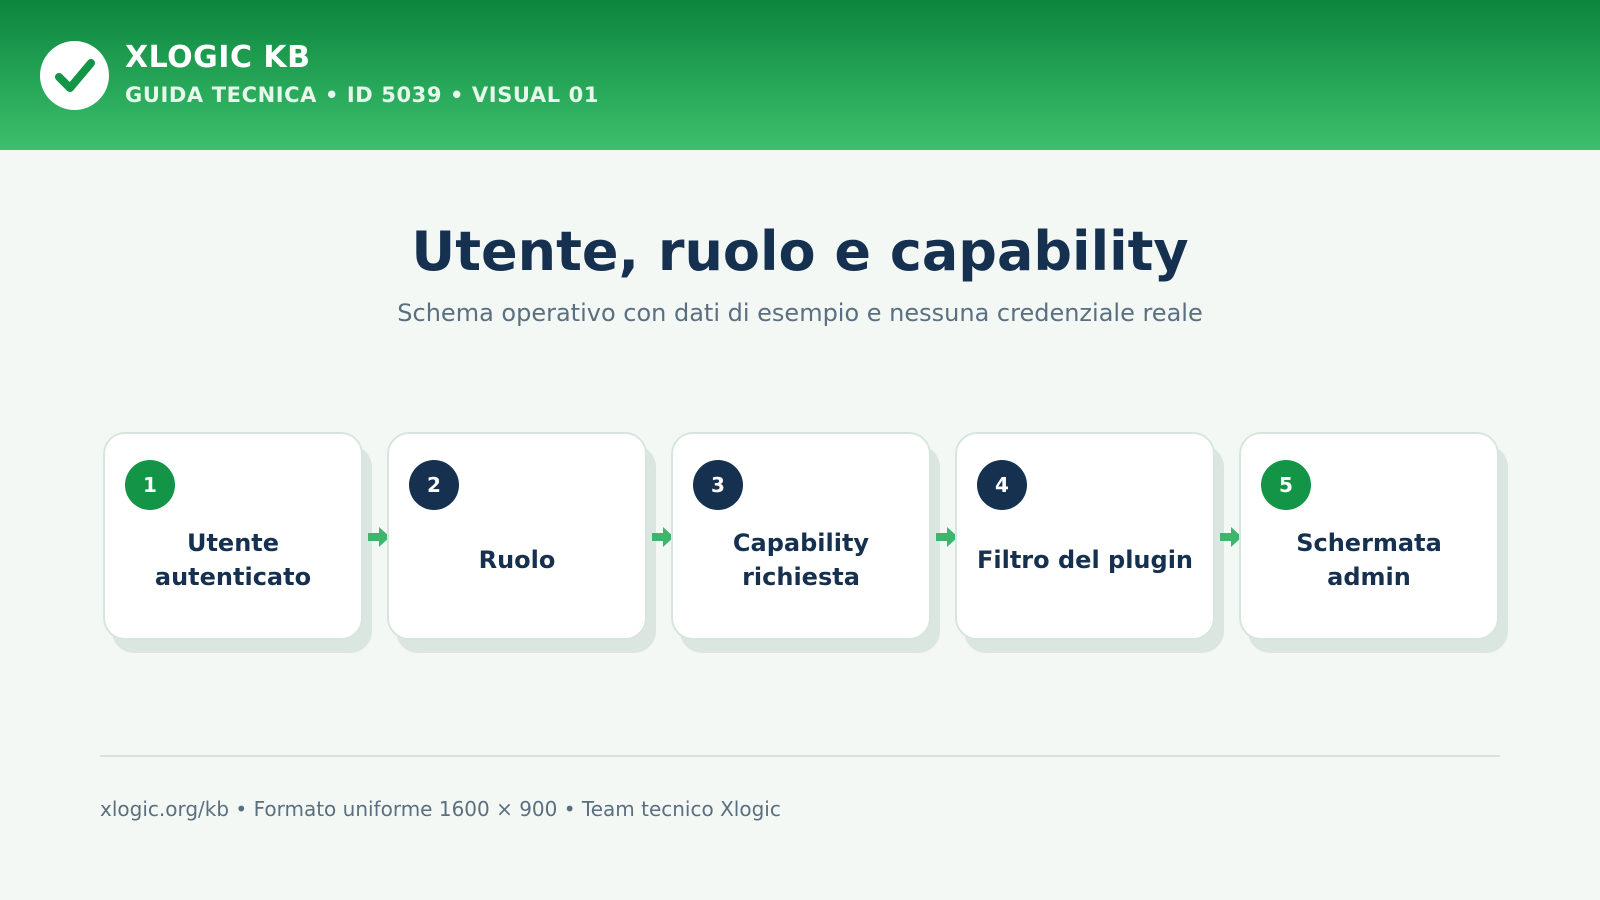  What do you see at coordinates (233, 560) in the screenshot?
I see `step-label: Utente autenticato` at bounding box center [233, 560].